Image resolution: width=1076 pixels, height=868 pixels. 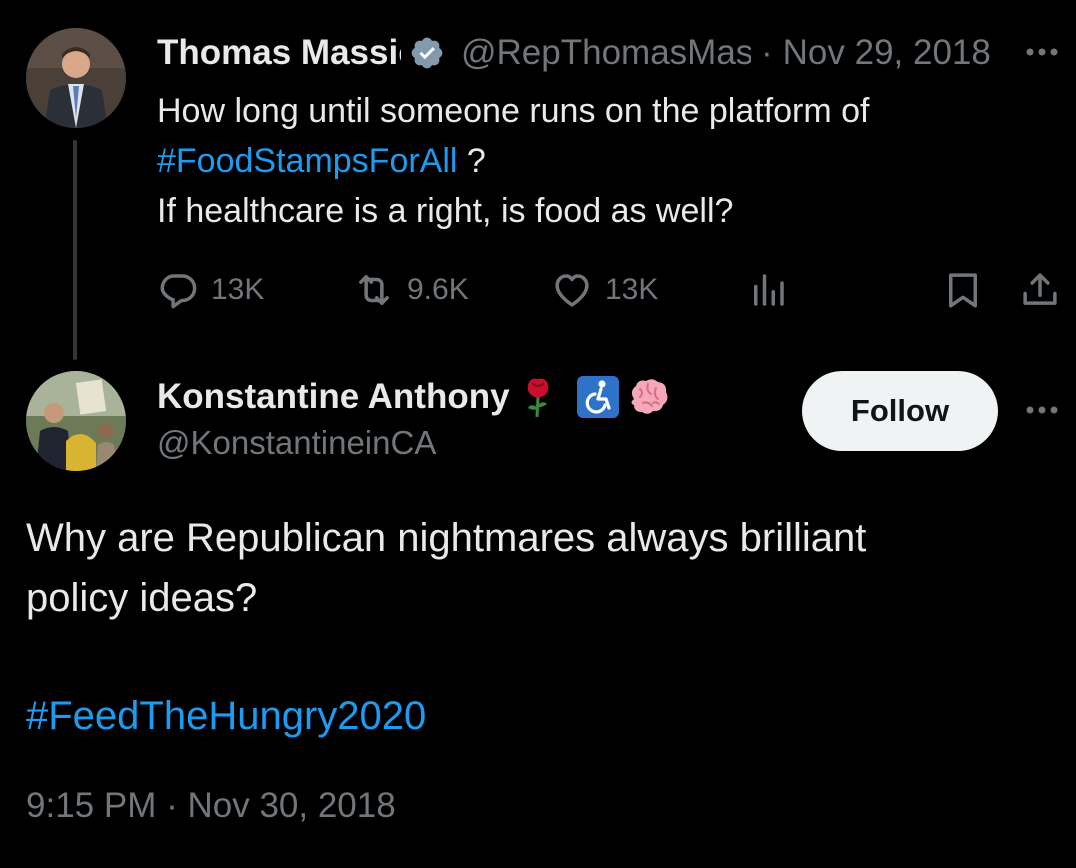 I want to click on main-tweet-timestamp: 9:15 PM · Nov 30, 2018, so click(x=211, y=806).